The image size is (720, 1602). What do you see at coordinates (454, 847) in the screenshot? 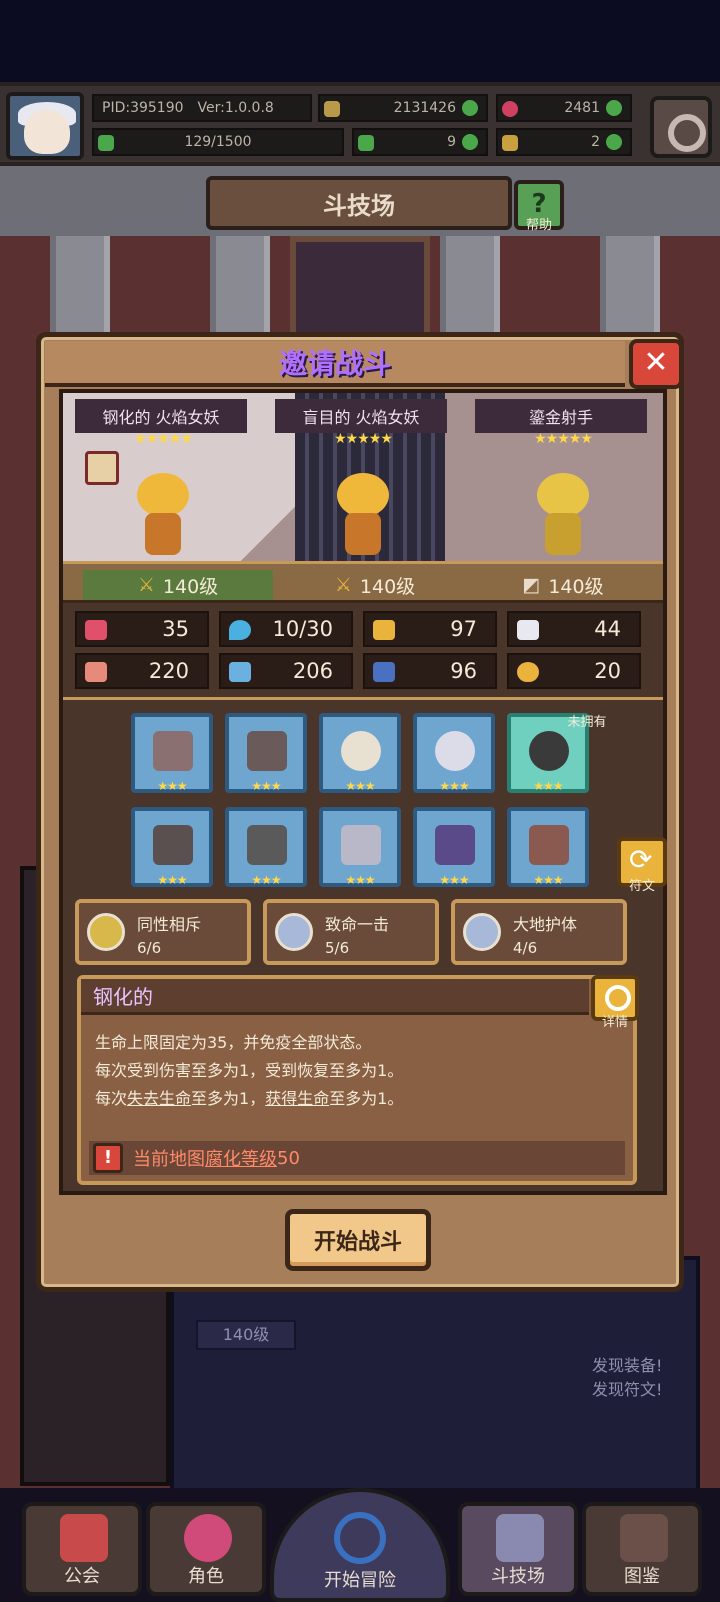
I see `equip-bracer: ★★★` at bounding box center [454, 847].